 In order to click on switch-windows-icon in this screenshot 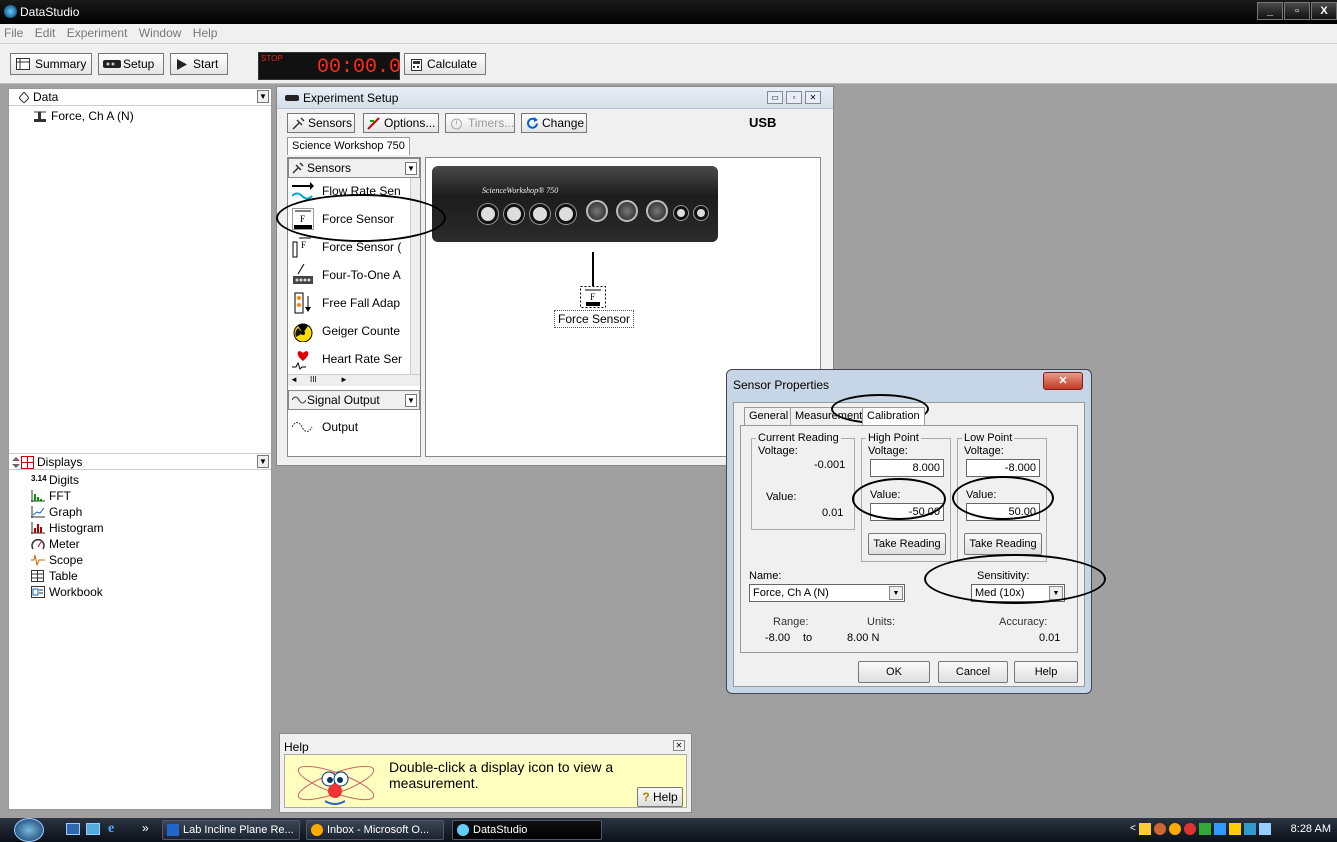, I will do `click(93, 829)`.